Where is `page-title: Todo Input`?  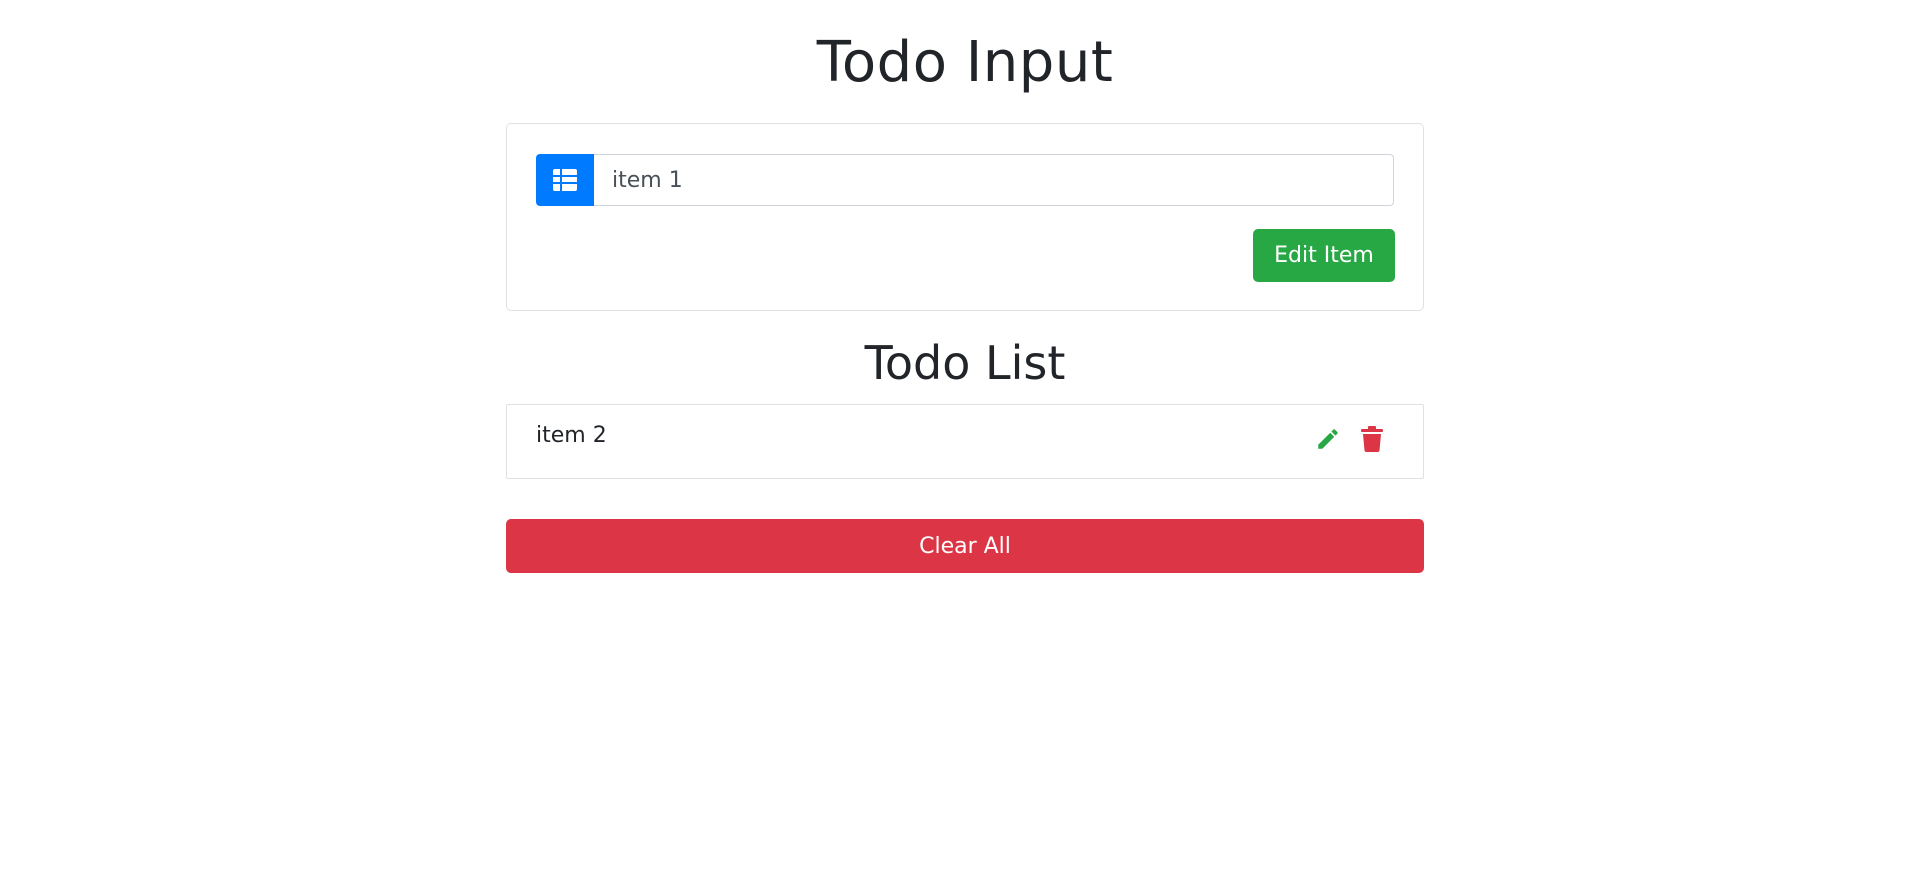
page-title: Todo Input is located at coordinates (965, 62).